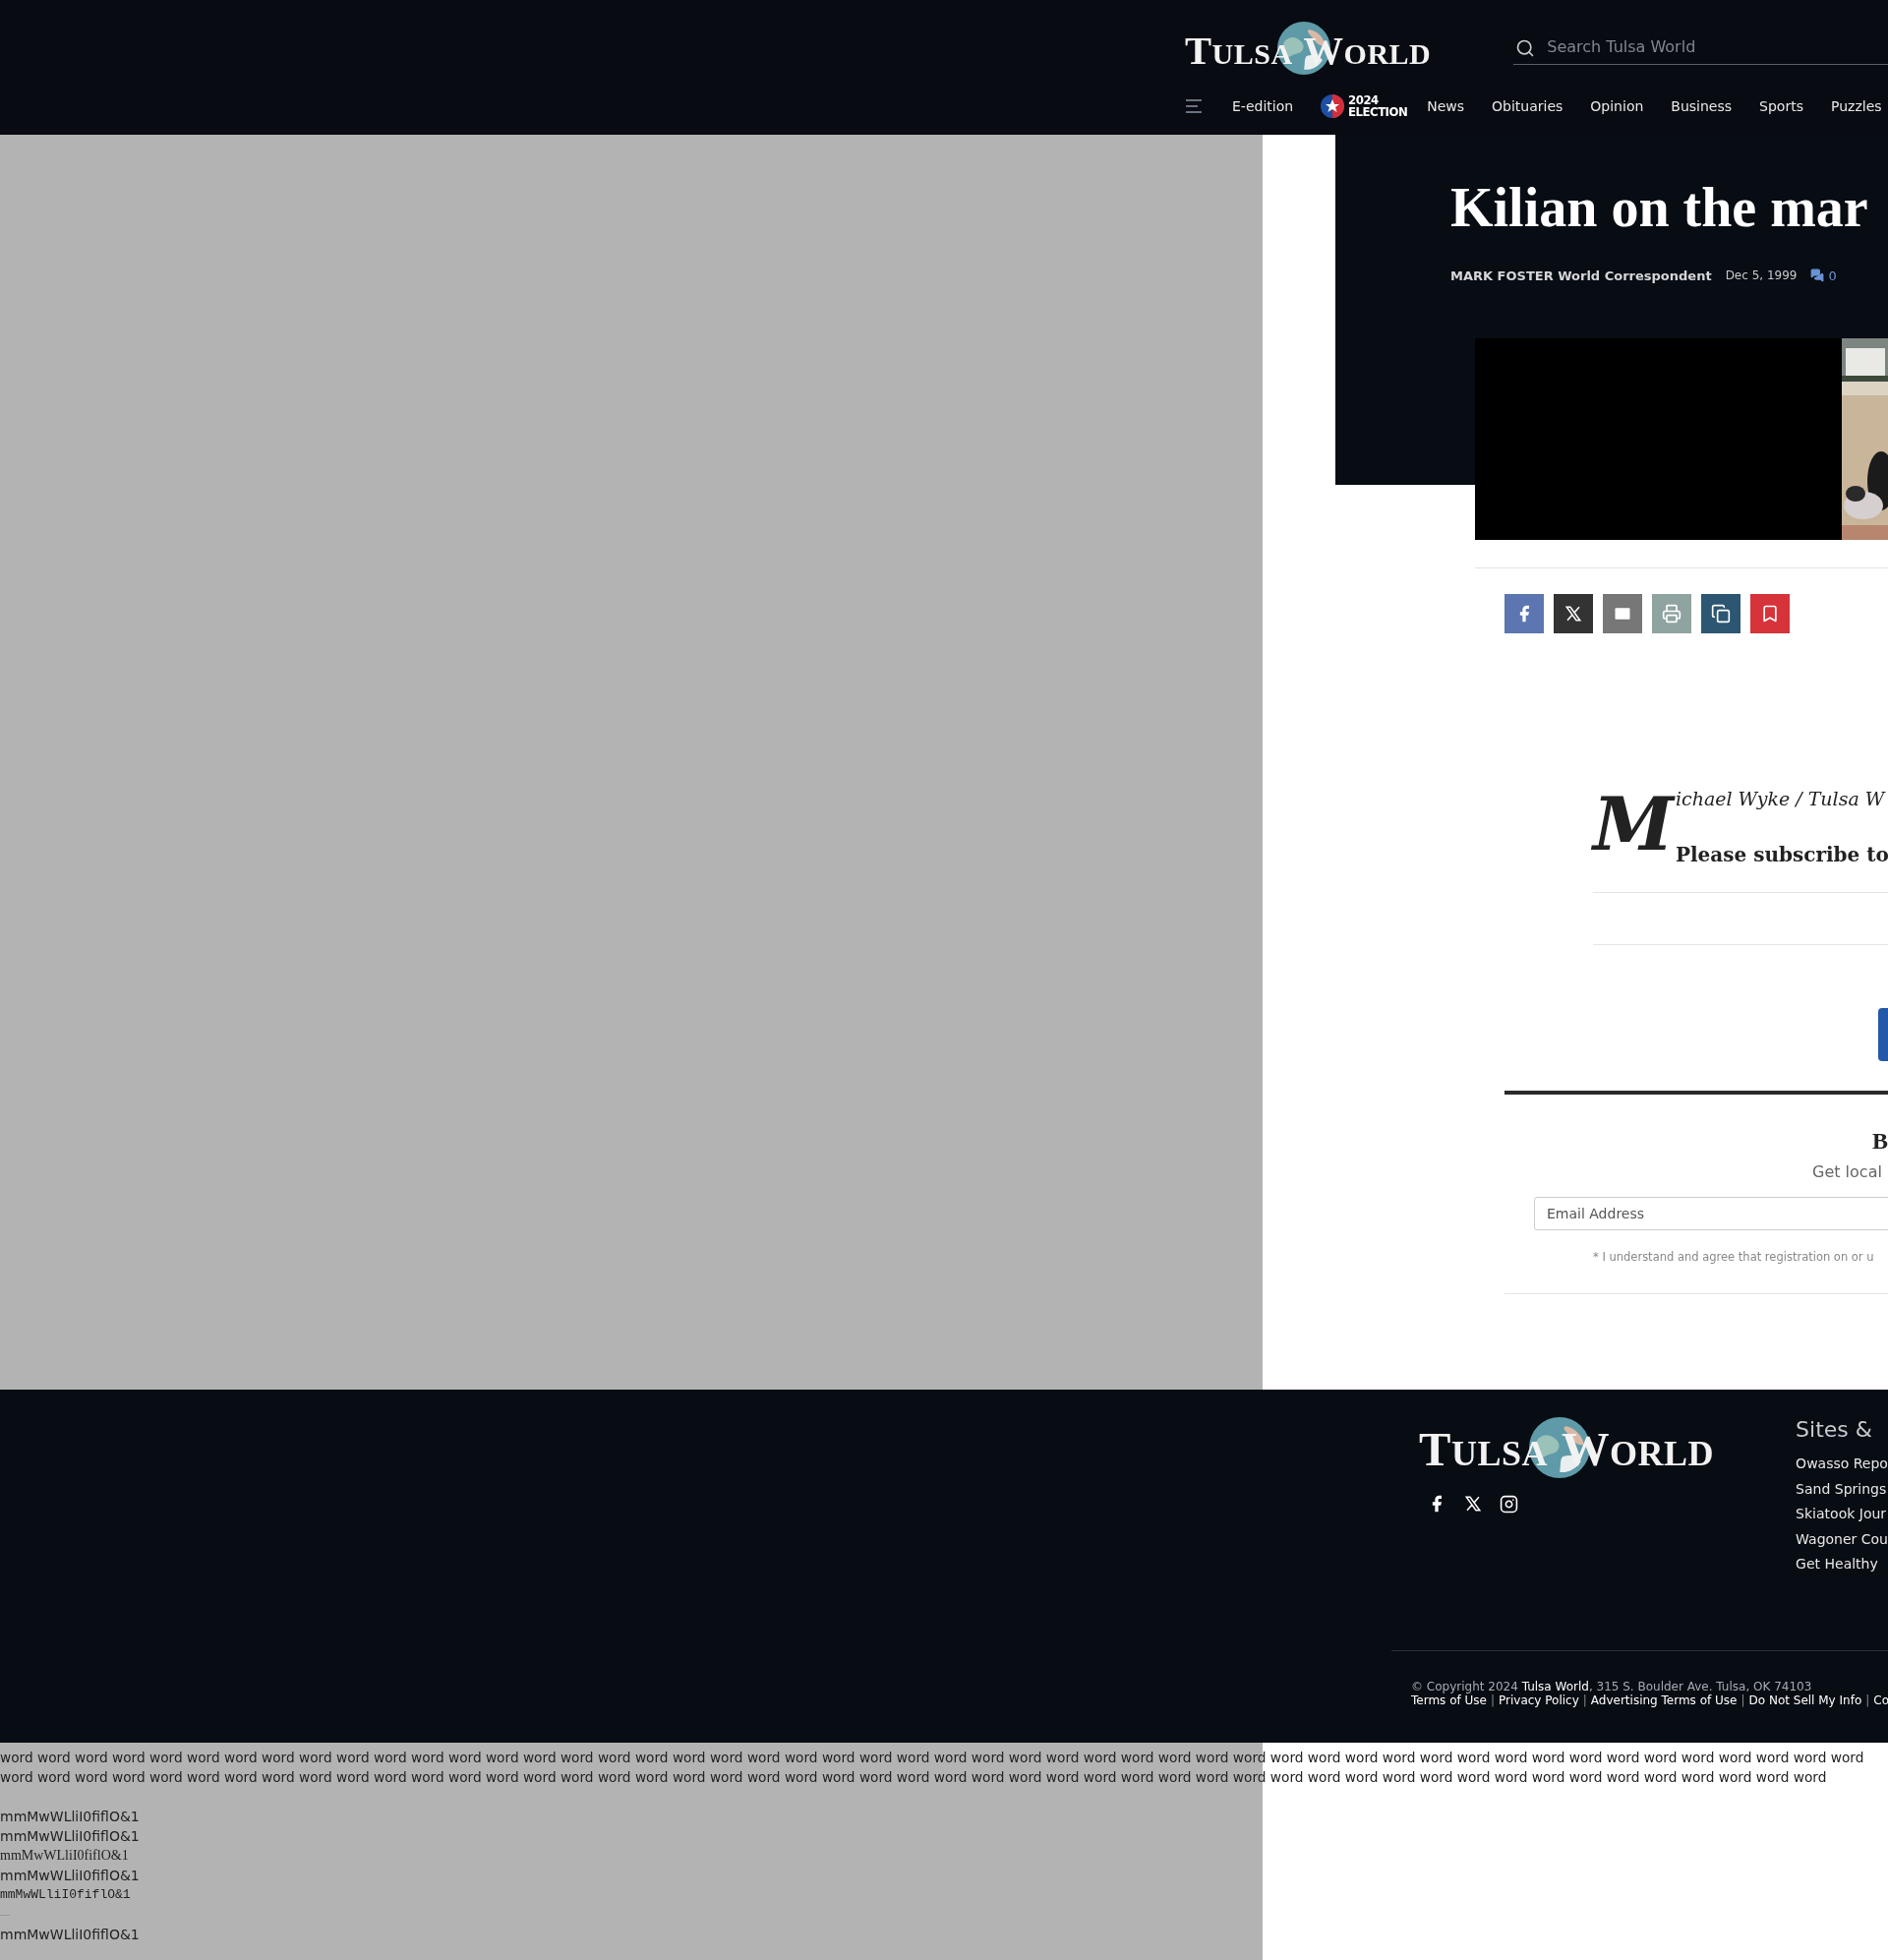  Describe the element at coordinates (932, 1758) in the screenshot. I see `sample-text-line: word word word word word word word word word word word word word word word word word word word word word word word word word word word word word word word word word word word word word word word word word word word word word word word word word word` at that location.